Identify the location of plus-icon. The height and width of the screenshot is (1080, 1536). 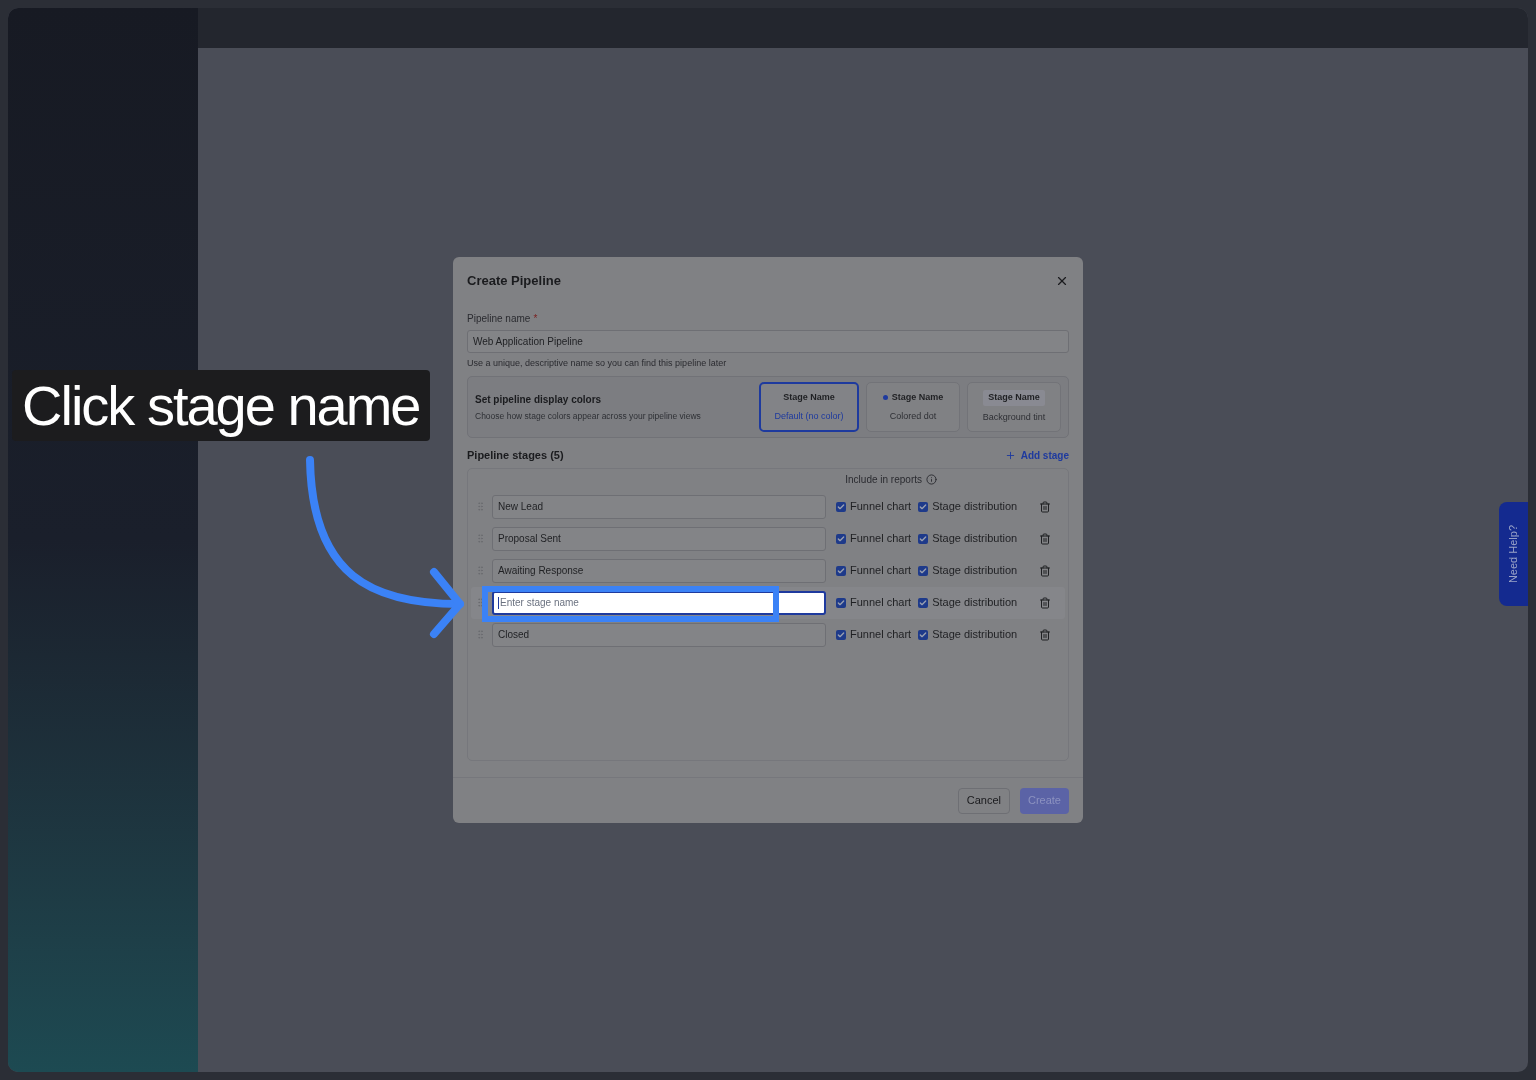
(1010, 455).